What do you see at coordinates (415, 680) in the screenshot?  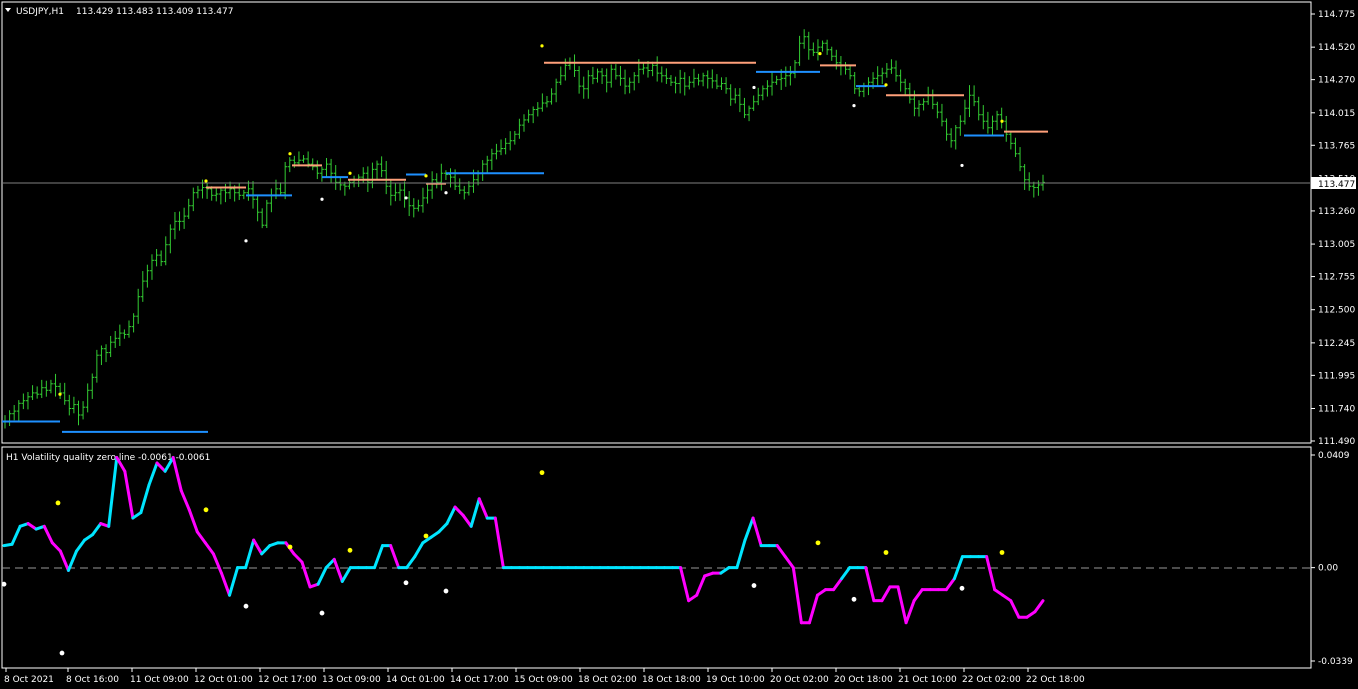 I see `time-tick-label: 14 Oct 01:00` at bounding box center [415, 680].